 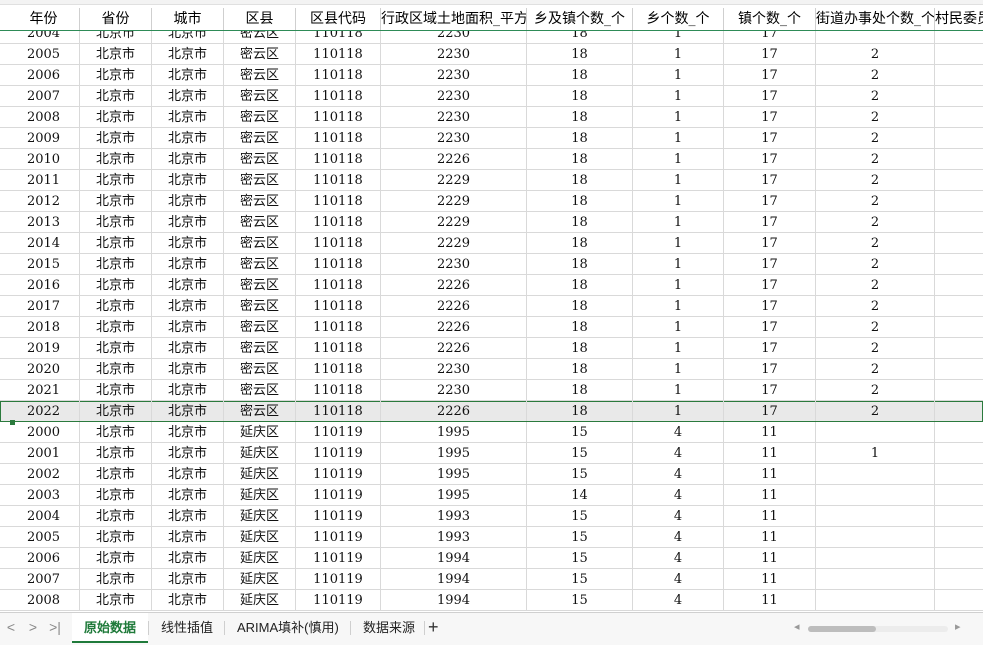 What do you see at coordinates (260, 495) in the screenshot?
I see `cell-district: 延庆区` at bounding box center [260, 495].